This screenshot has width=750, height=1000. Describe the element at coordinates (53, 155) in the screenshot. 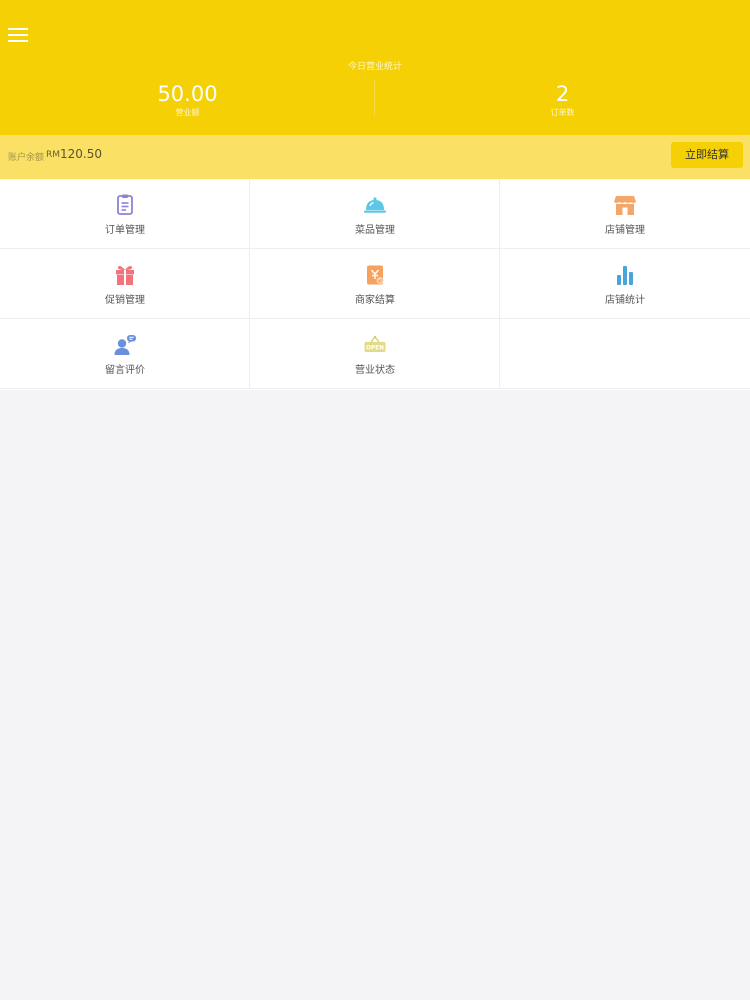

I see `balance-currency: RM` at that location.